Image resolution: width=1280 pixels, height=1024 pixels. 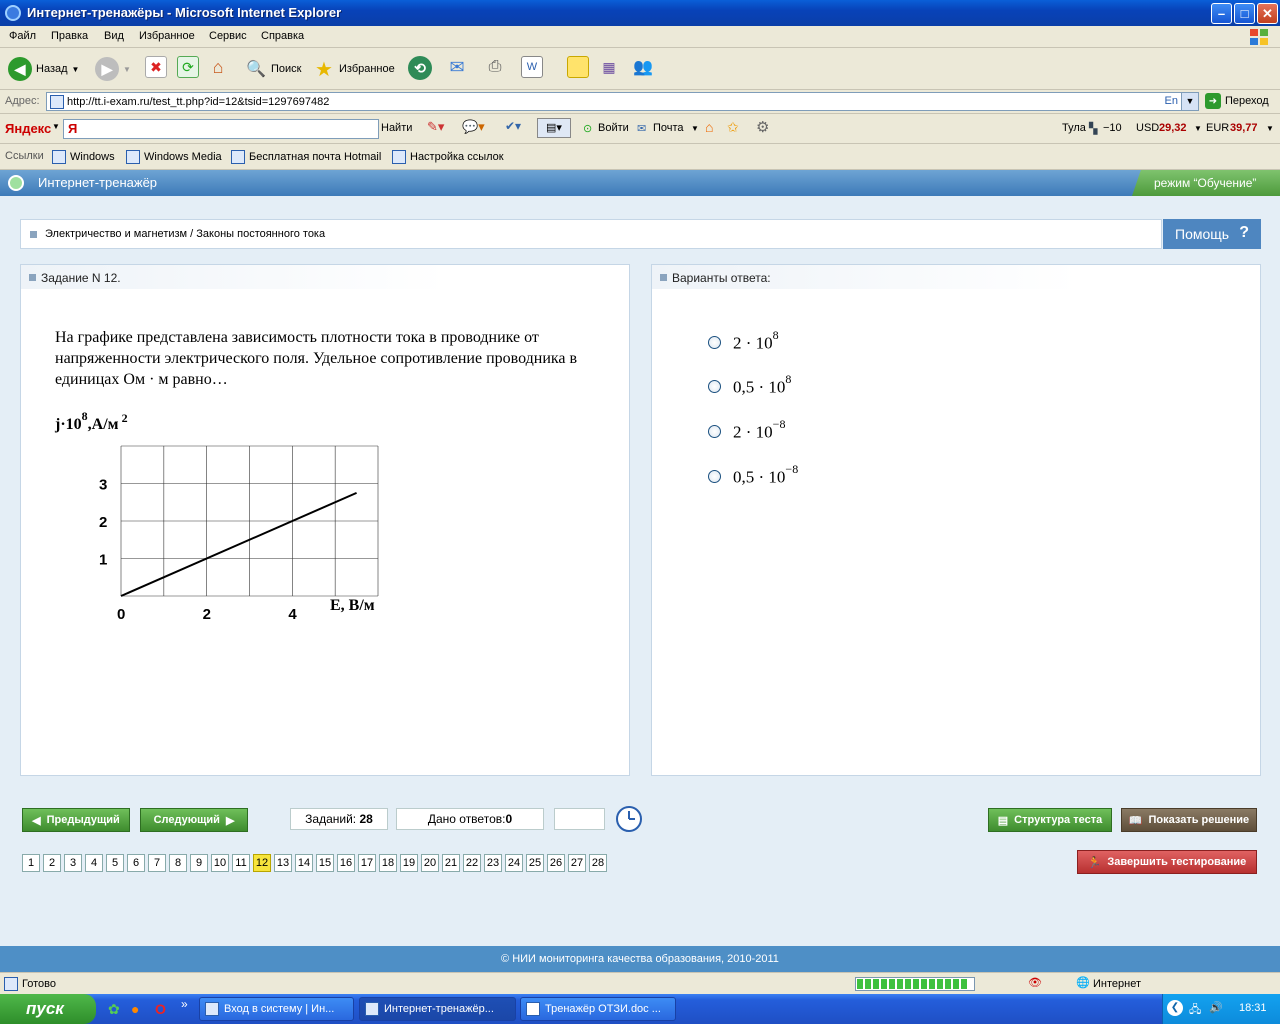 What do you see at coordinates (473, 127) in the screenshot?
I see `chat-icon: 💬▾` at bounding box center [473, 127].